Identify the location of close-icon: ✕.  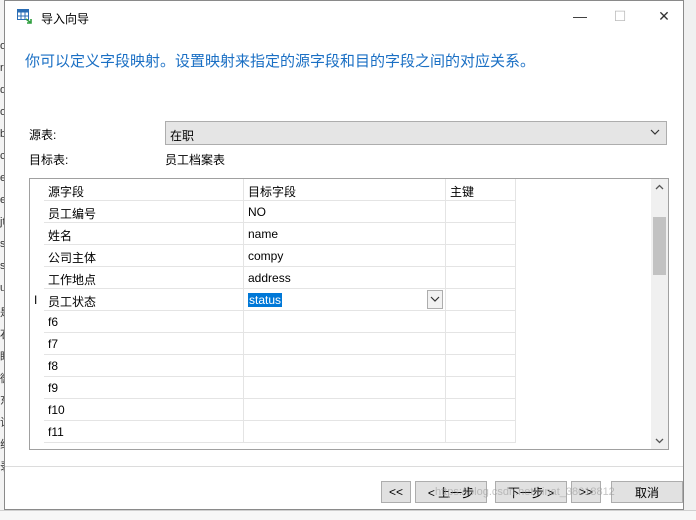
(664, 15).